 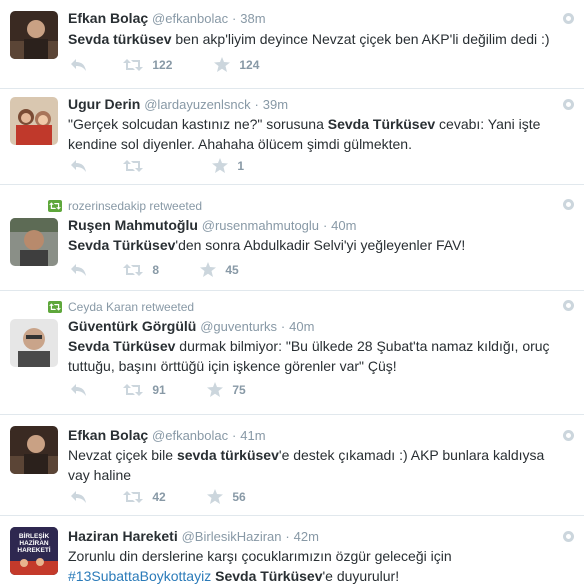 What do you see at coordinates (275, 104) in the screenshot?
I see `tweet-timestamp: 39m` at bounding box center [275, 104].